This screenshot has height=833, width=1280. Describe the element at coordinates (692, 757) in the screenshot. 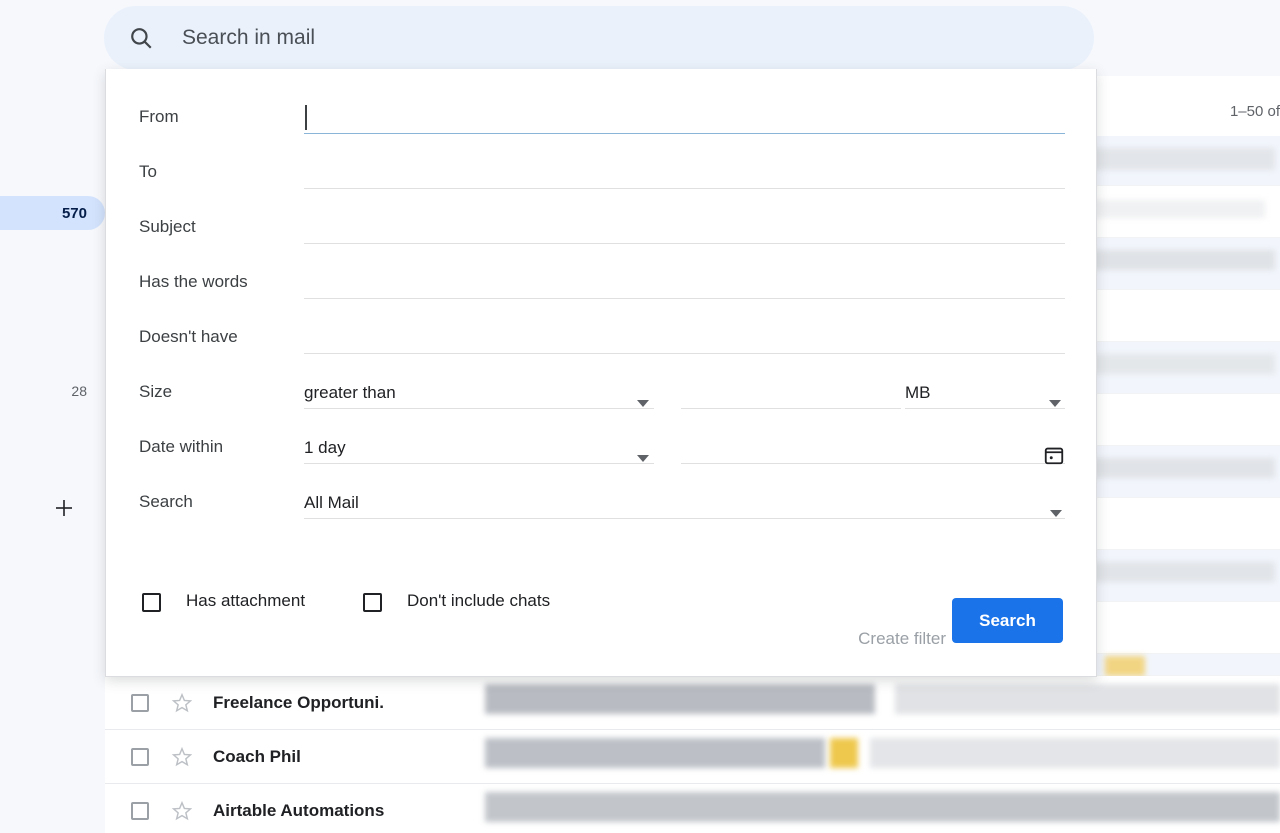

I see `table-row: Coach Phil` at that location.